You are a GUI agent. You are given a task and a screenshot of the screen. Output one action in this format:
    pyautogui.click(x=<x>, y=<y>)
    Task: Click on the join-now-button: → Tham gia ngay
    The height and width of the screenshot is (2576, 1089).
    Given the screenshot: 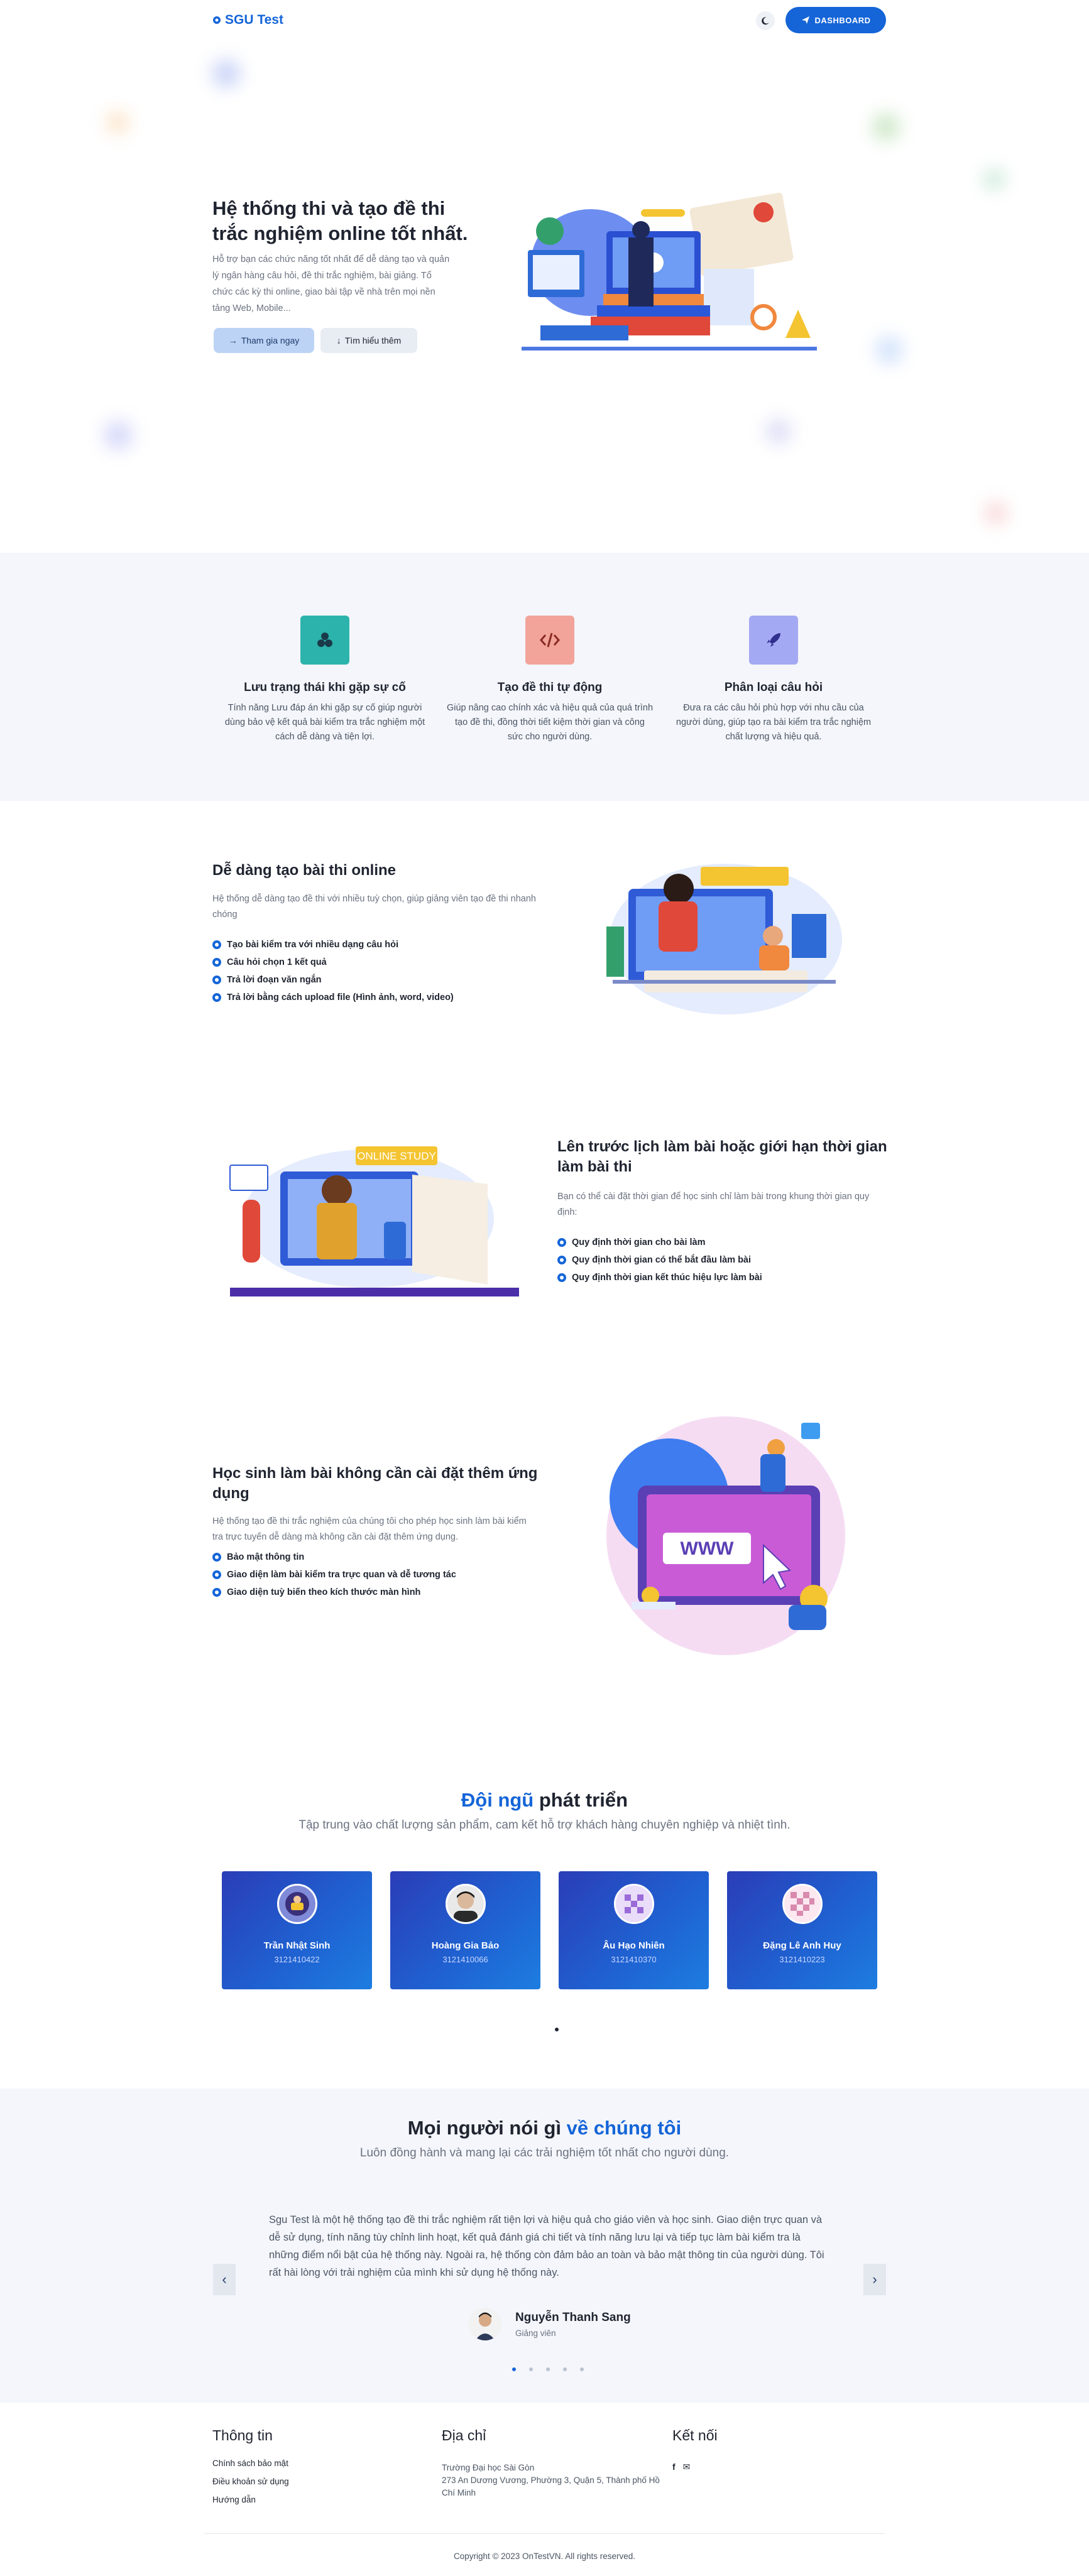 What is the action you would take?
    pyautogui.click(x=264, y=340)
    